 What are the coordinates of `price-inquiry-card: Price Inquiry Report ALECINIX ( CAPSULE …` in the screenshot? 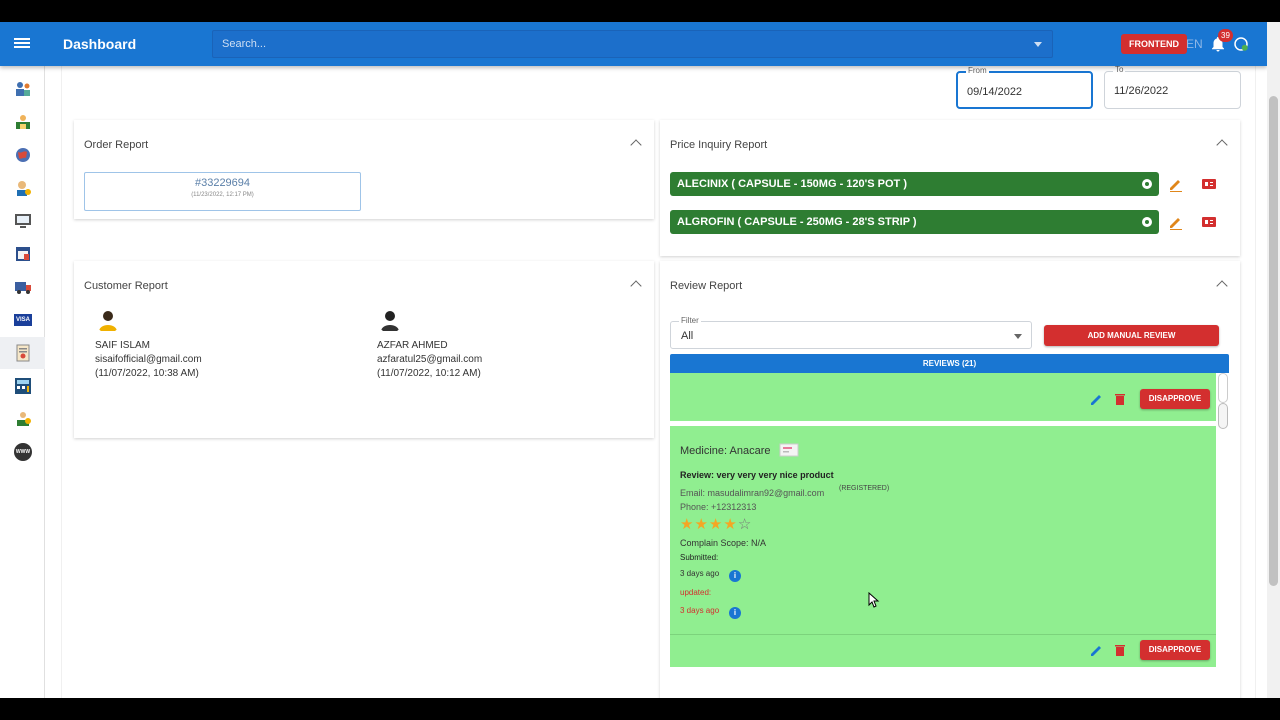 It's located at (950, 188).